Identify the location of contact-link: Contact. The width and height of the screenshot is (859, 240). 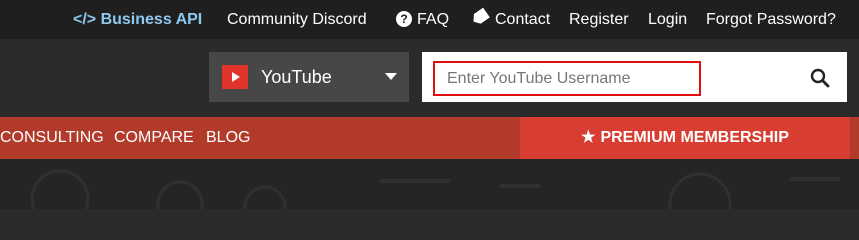
(511, 20).